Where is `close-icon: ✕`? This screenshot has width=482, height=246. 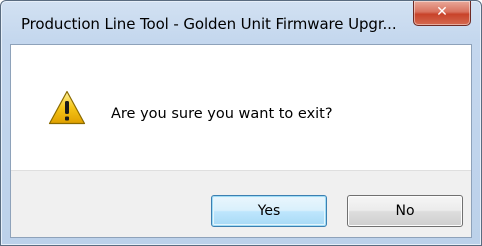
close-icon: ✕ is located at coordinates (442, 12).